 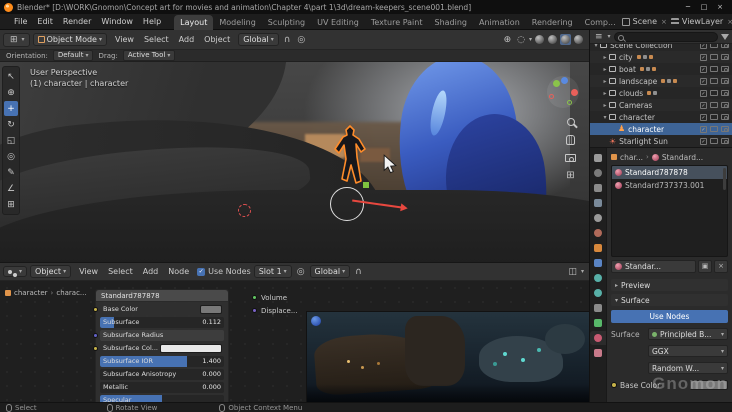 I want to click on pin-icon: ◎, so click(x=301, y=272).